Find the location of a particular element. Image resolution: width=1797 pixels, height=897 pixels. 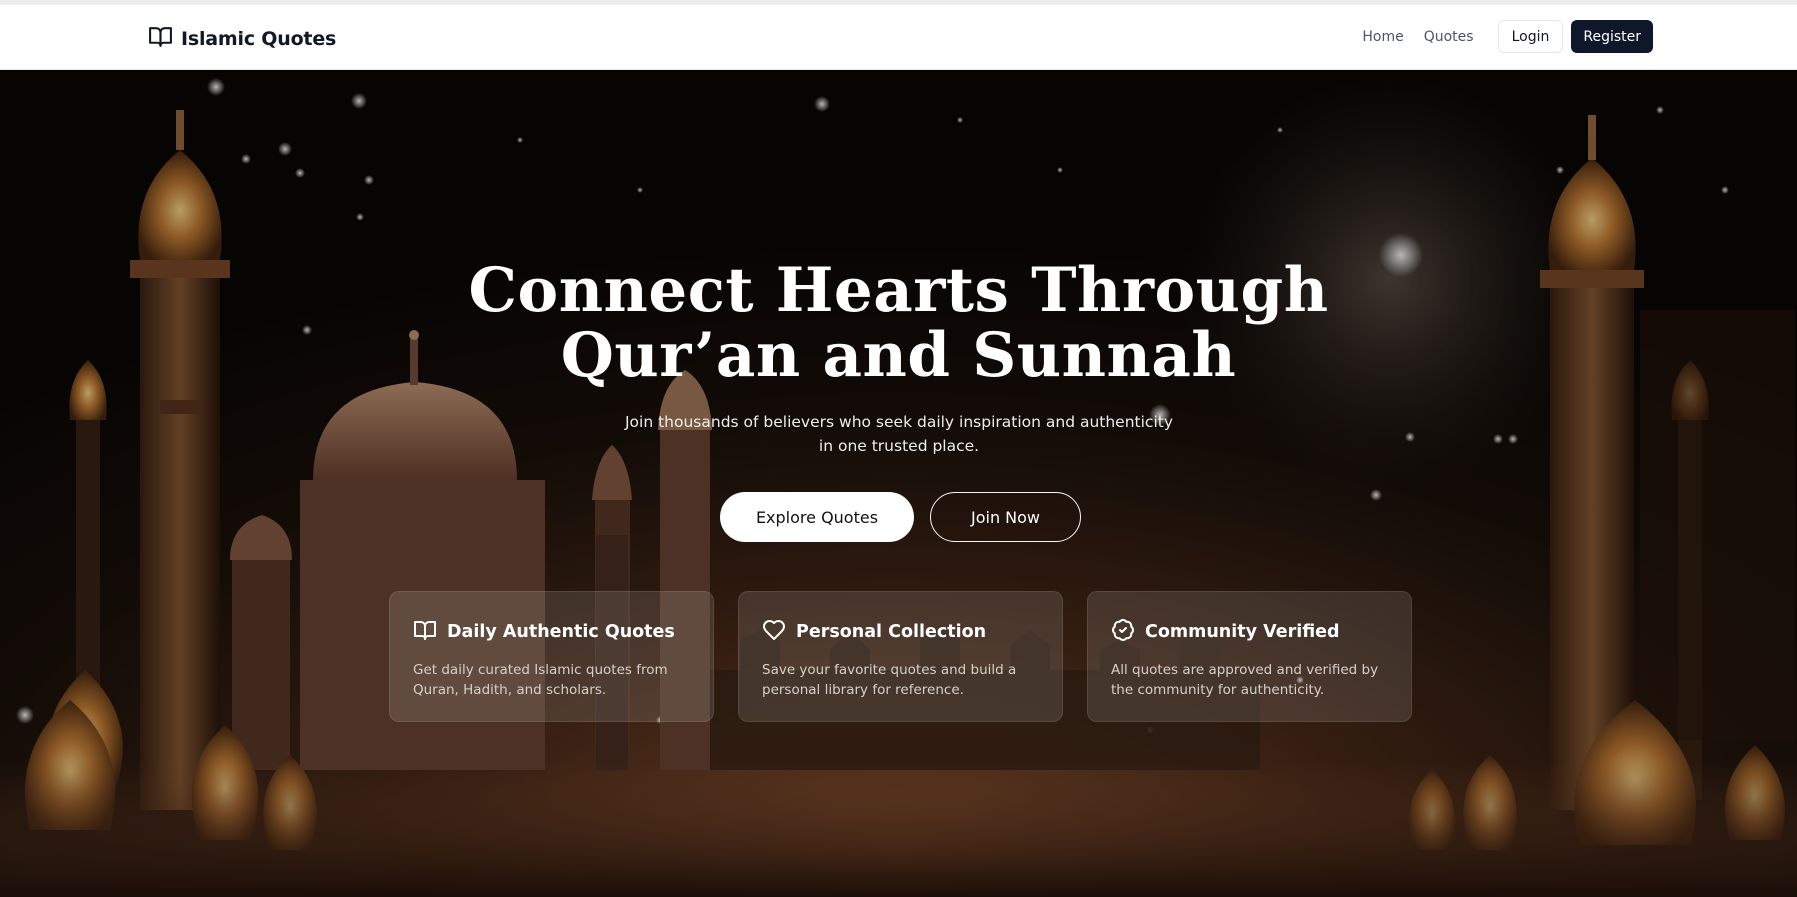

feature-card-header: Daily Authentic Quotes is located at coordinates (544, 632).